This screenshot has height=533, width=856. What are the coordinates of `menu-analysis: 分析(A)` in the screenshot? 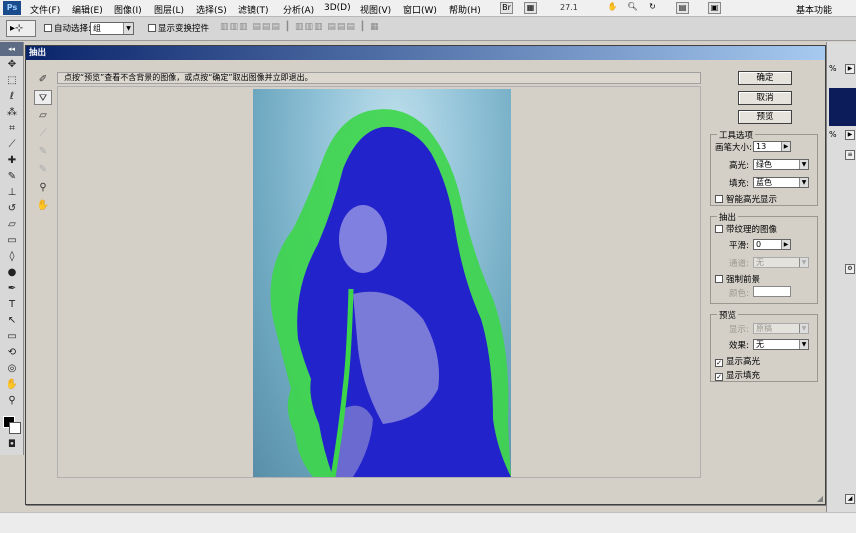 It's located at (298, 9).